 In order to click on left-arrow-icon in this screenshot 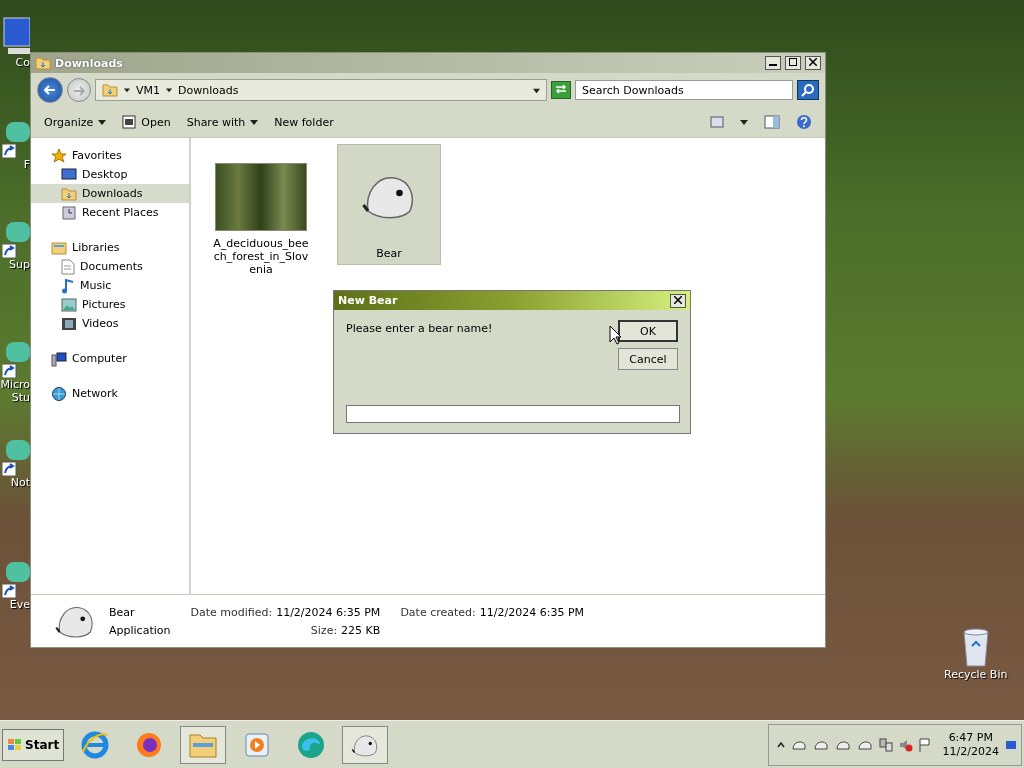, I will do `click(50, 90)`.